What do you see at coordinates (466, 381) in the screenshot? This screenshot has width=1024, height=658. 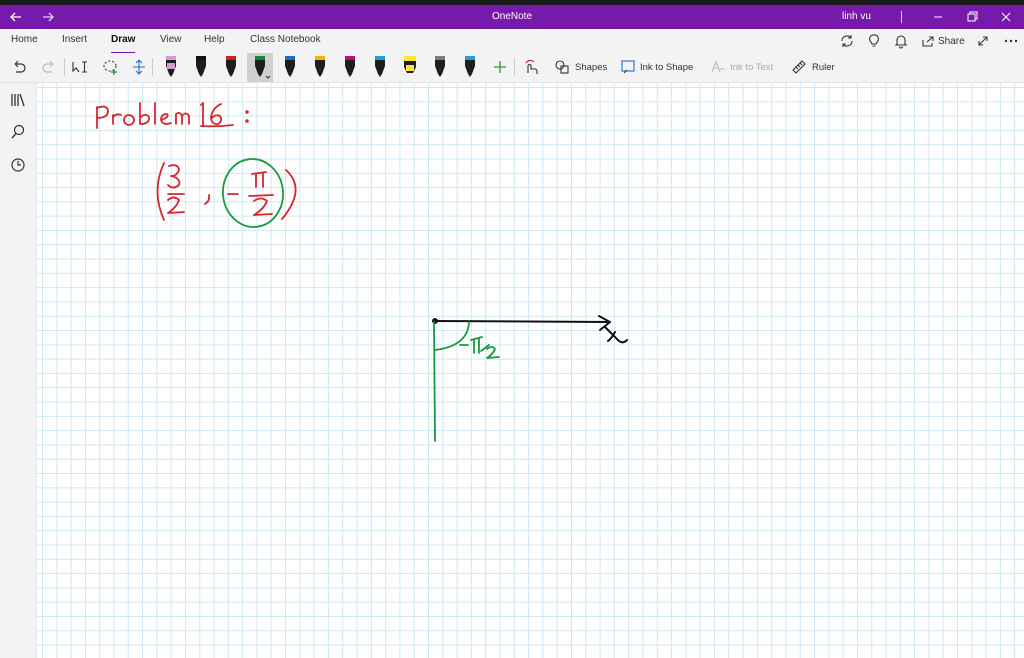 I see `ink-angle-annotation` at bounding box center [466, 381].